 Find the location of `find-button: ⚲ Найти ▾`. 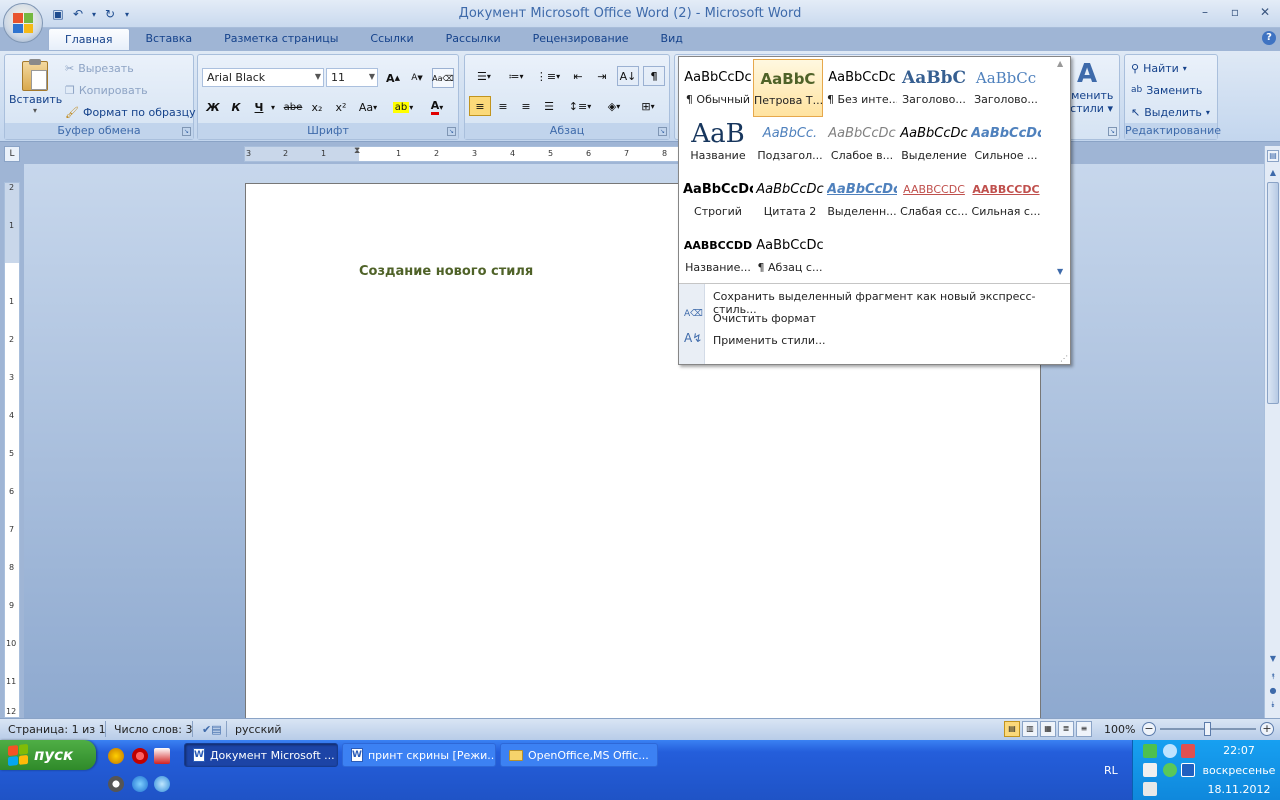

find-button: ⚲ Найти ▾ is located at coordinates (1159, 68).